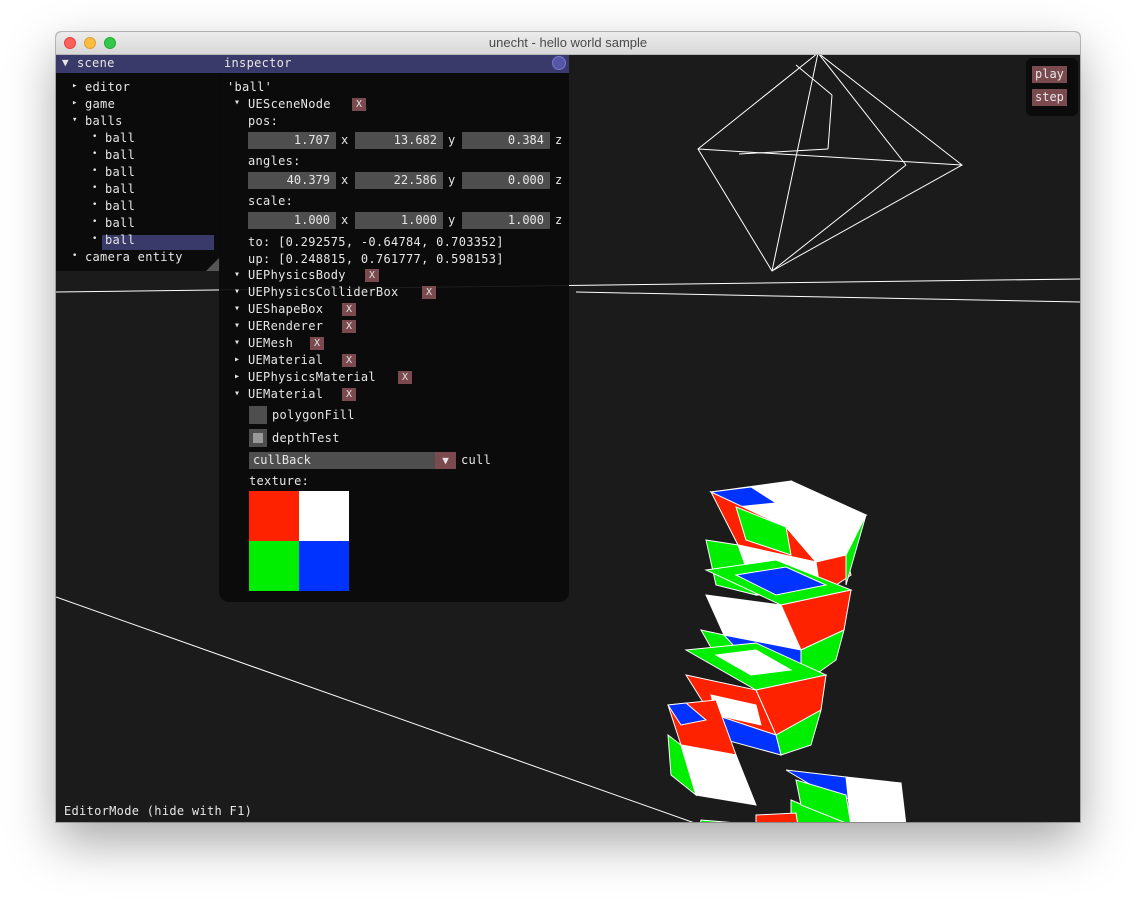 Image resolution: width=1136 pixels, height=902 pixels. Describe the element at coordinates (399, 180) in the screenshot. I see `angles-y-field: 22.586` at that location.